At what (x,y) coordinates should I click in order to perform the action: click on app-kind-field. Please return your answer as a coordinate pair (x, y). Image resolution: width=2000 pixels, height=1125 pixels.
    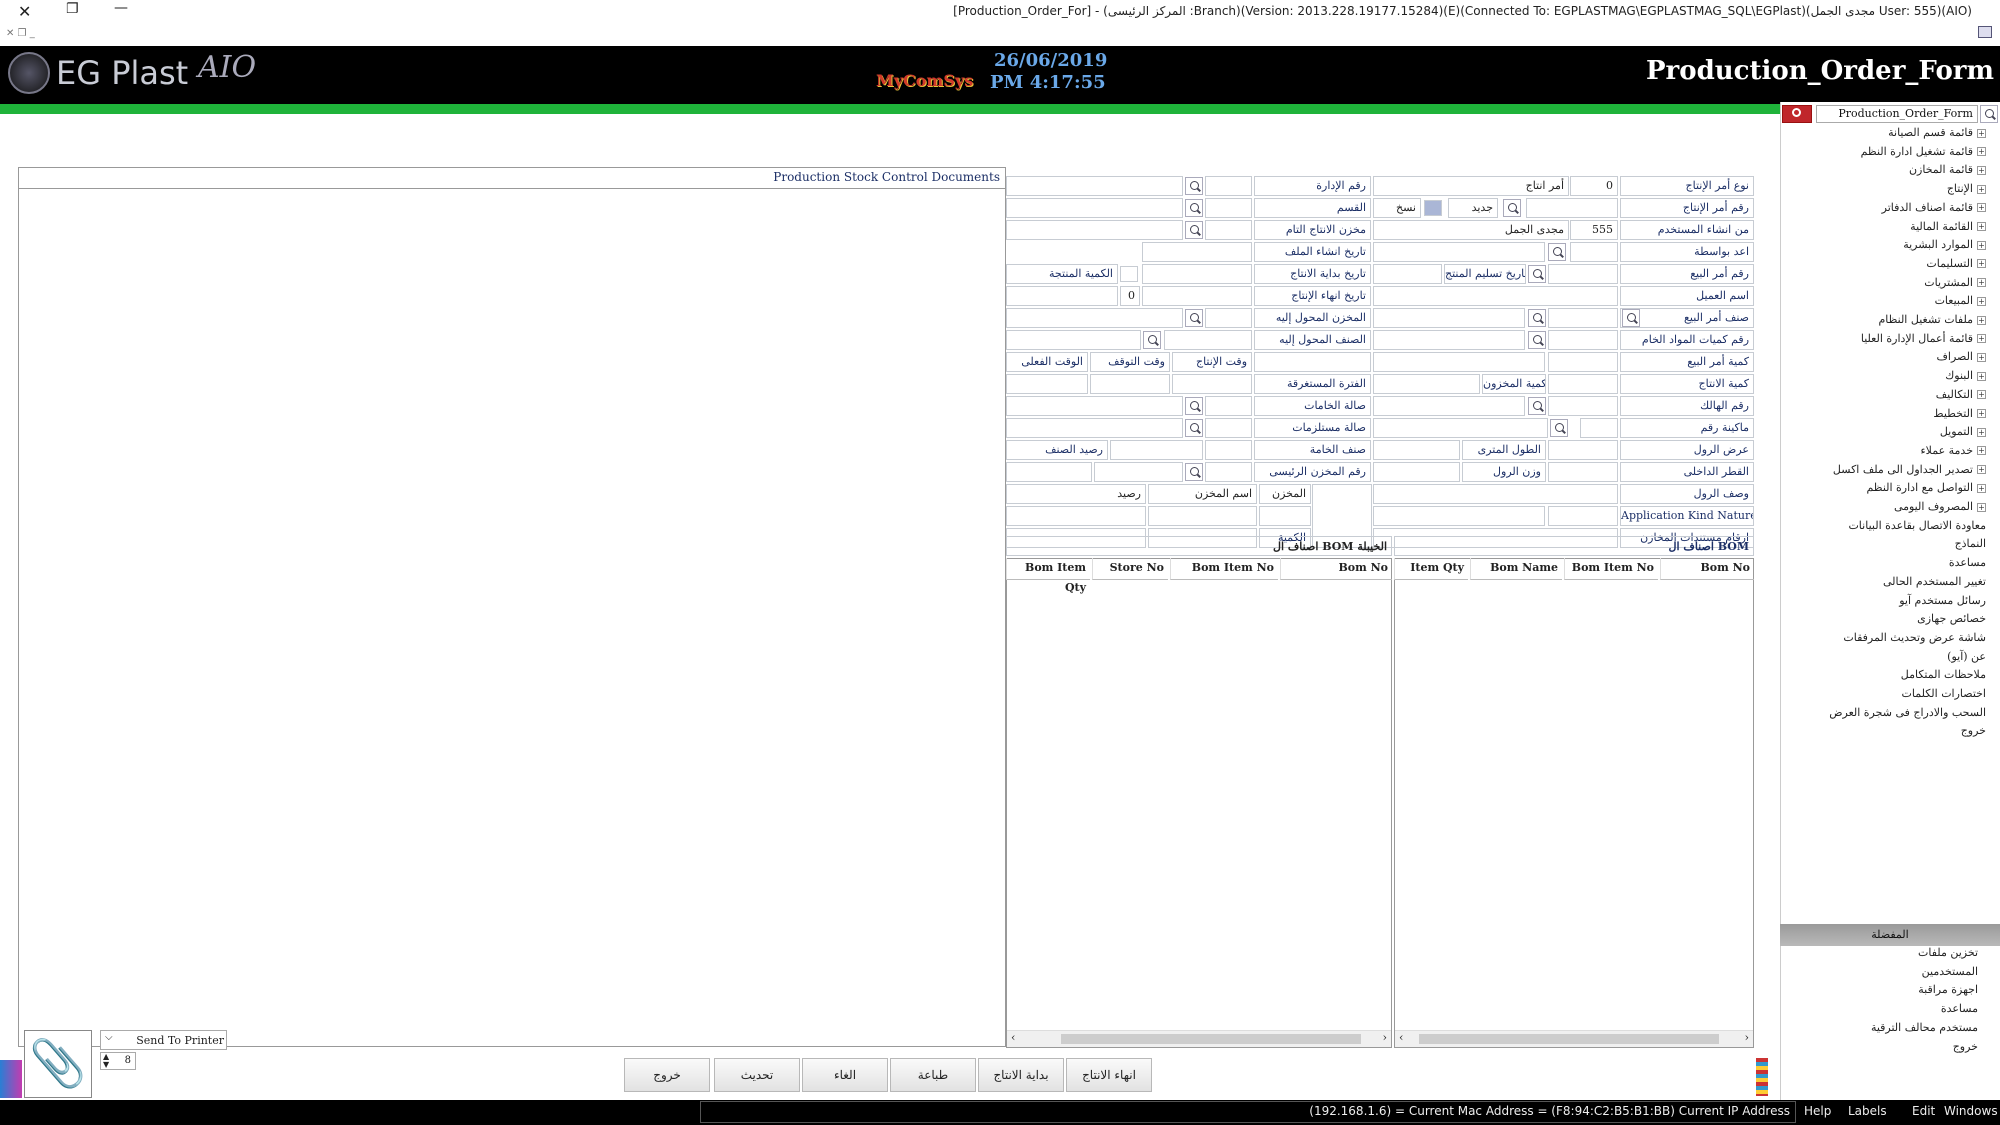
    Looking at the image, I should click on (1583, 516).